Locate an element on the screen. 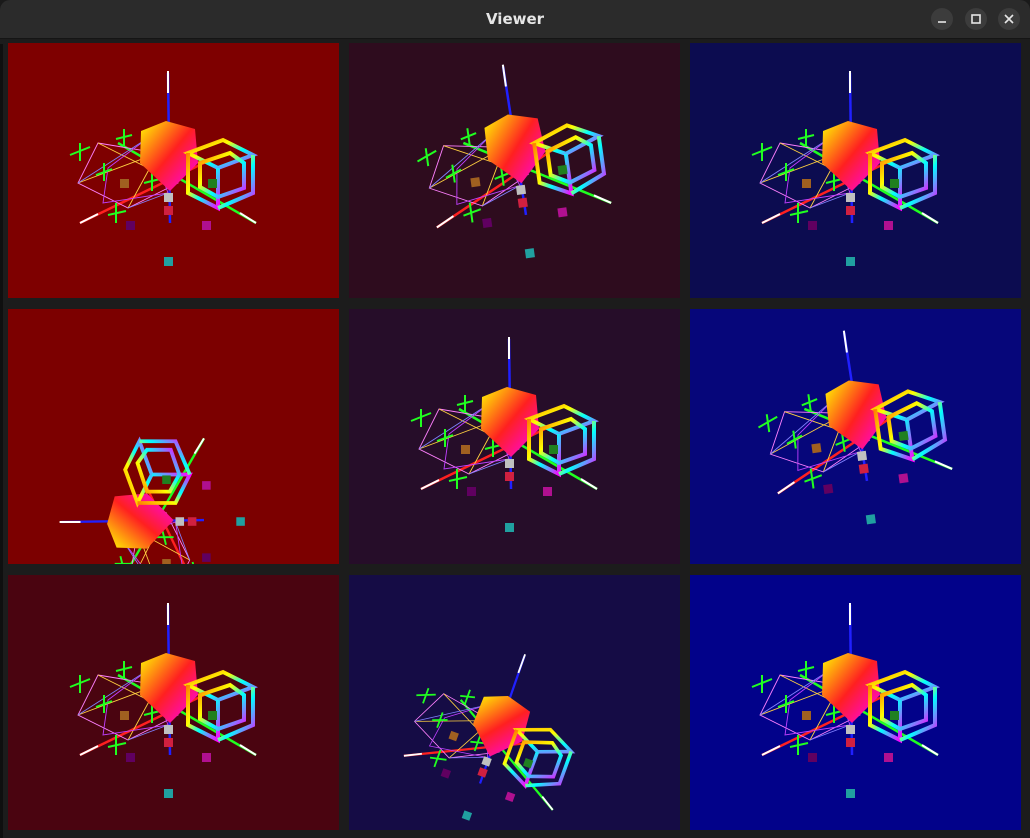 This screenshot has width=1030, height=838. pyramid-shape is located at coordinates (502, 726).